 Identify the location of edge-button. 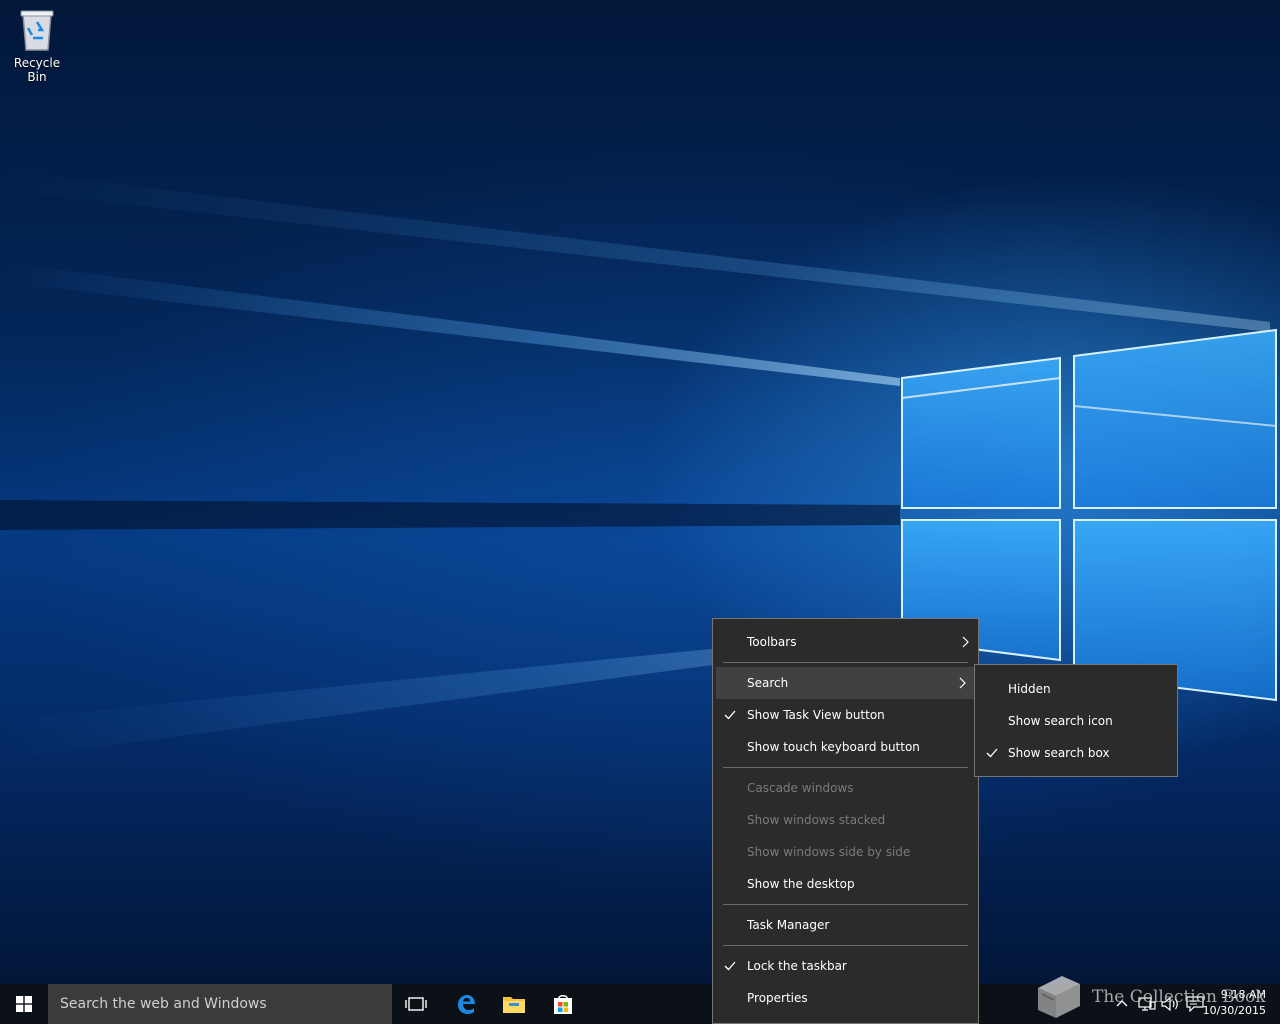
(466, 1004).